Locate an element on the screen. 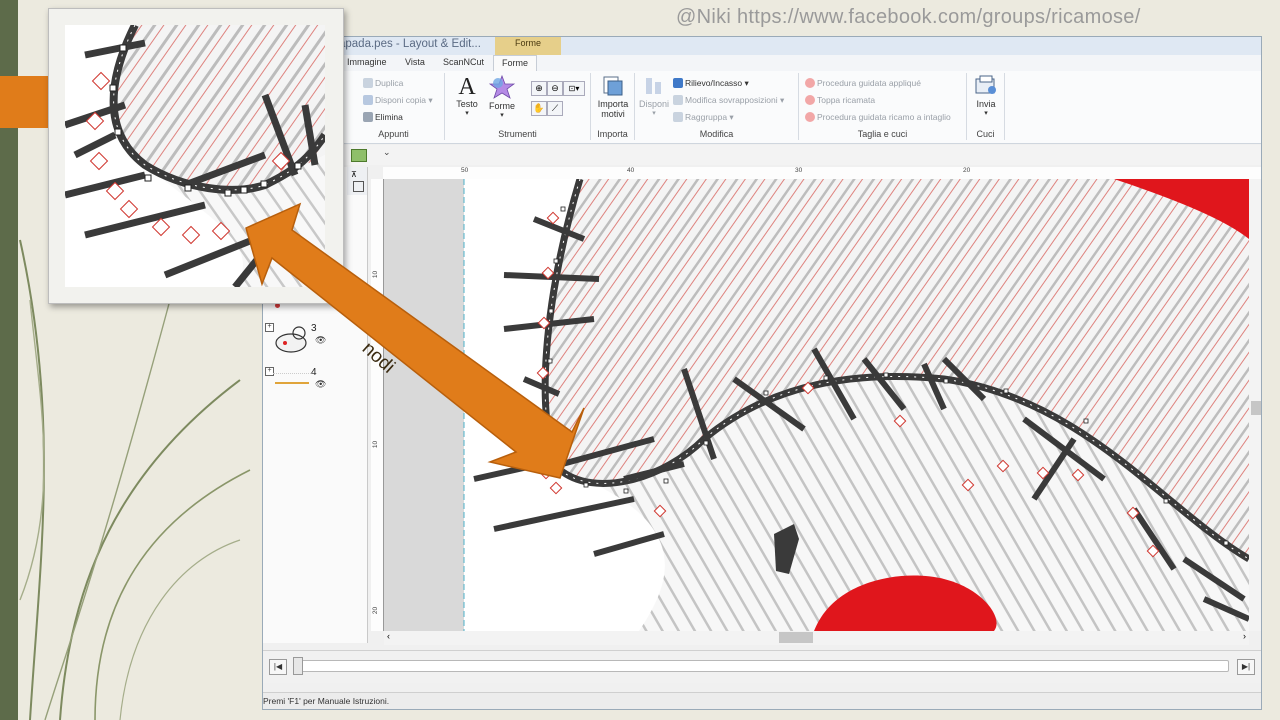 This screenshot has height=720, width=1280. layout-icon is located at coordinates (359, 155).